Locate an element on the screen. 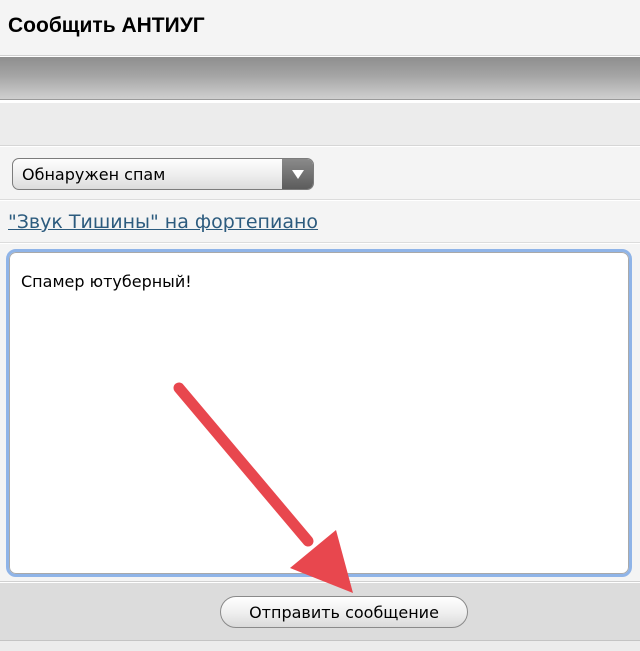 The image size is (640, 651). target-row: "Звук Тишины" на фортепиано is located at coordinates (320, 222).